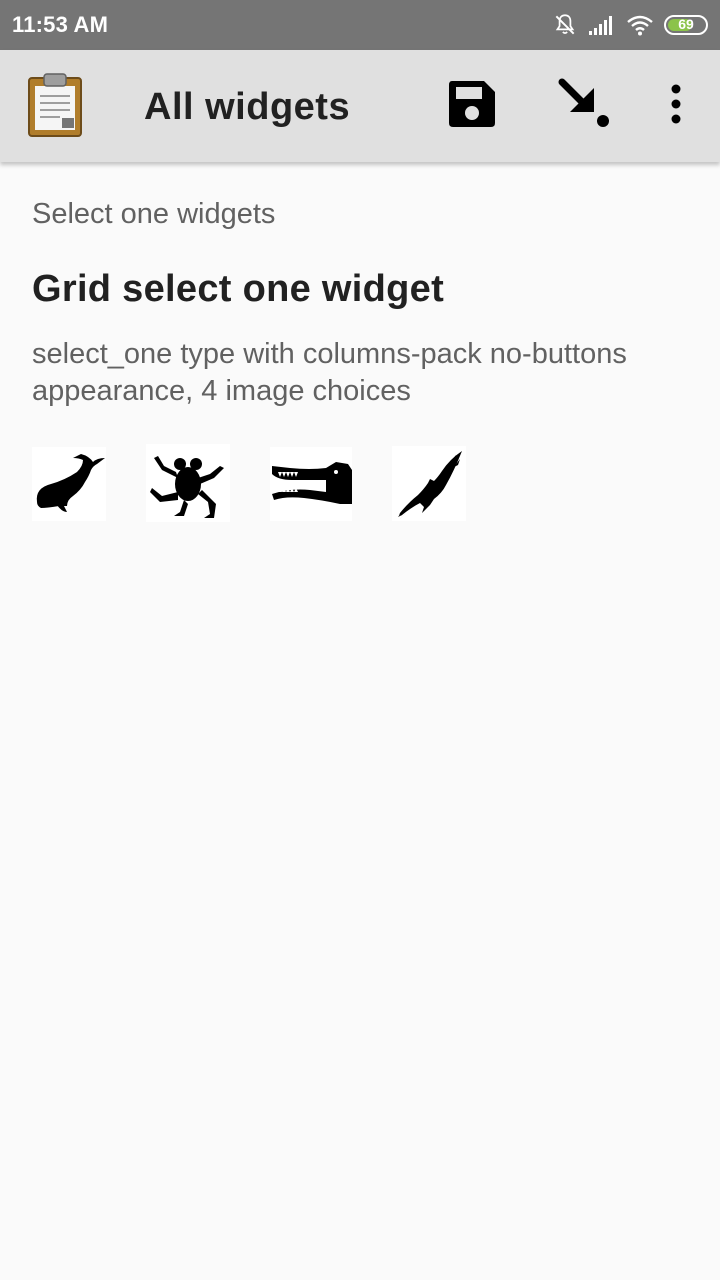 Image resolution: width=720 pixels, height=1280 pixels. I want to click on battery: 69, so click(686, 25).